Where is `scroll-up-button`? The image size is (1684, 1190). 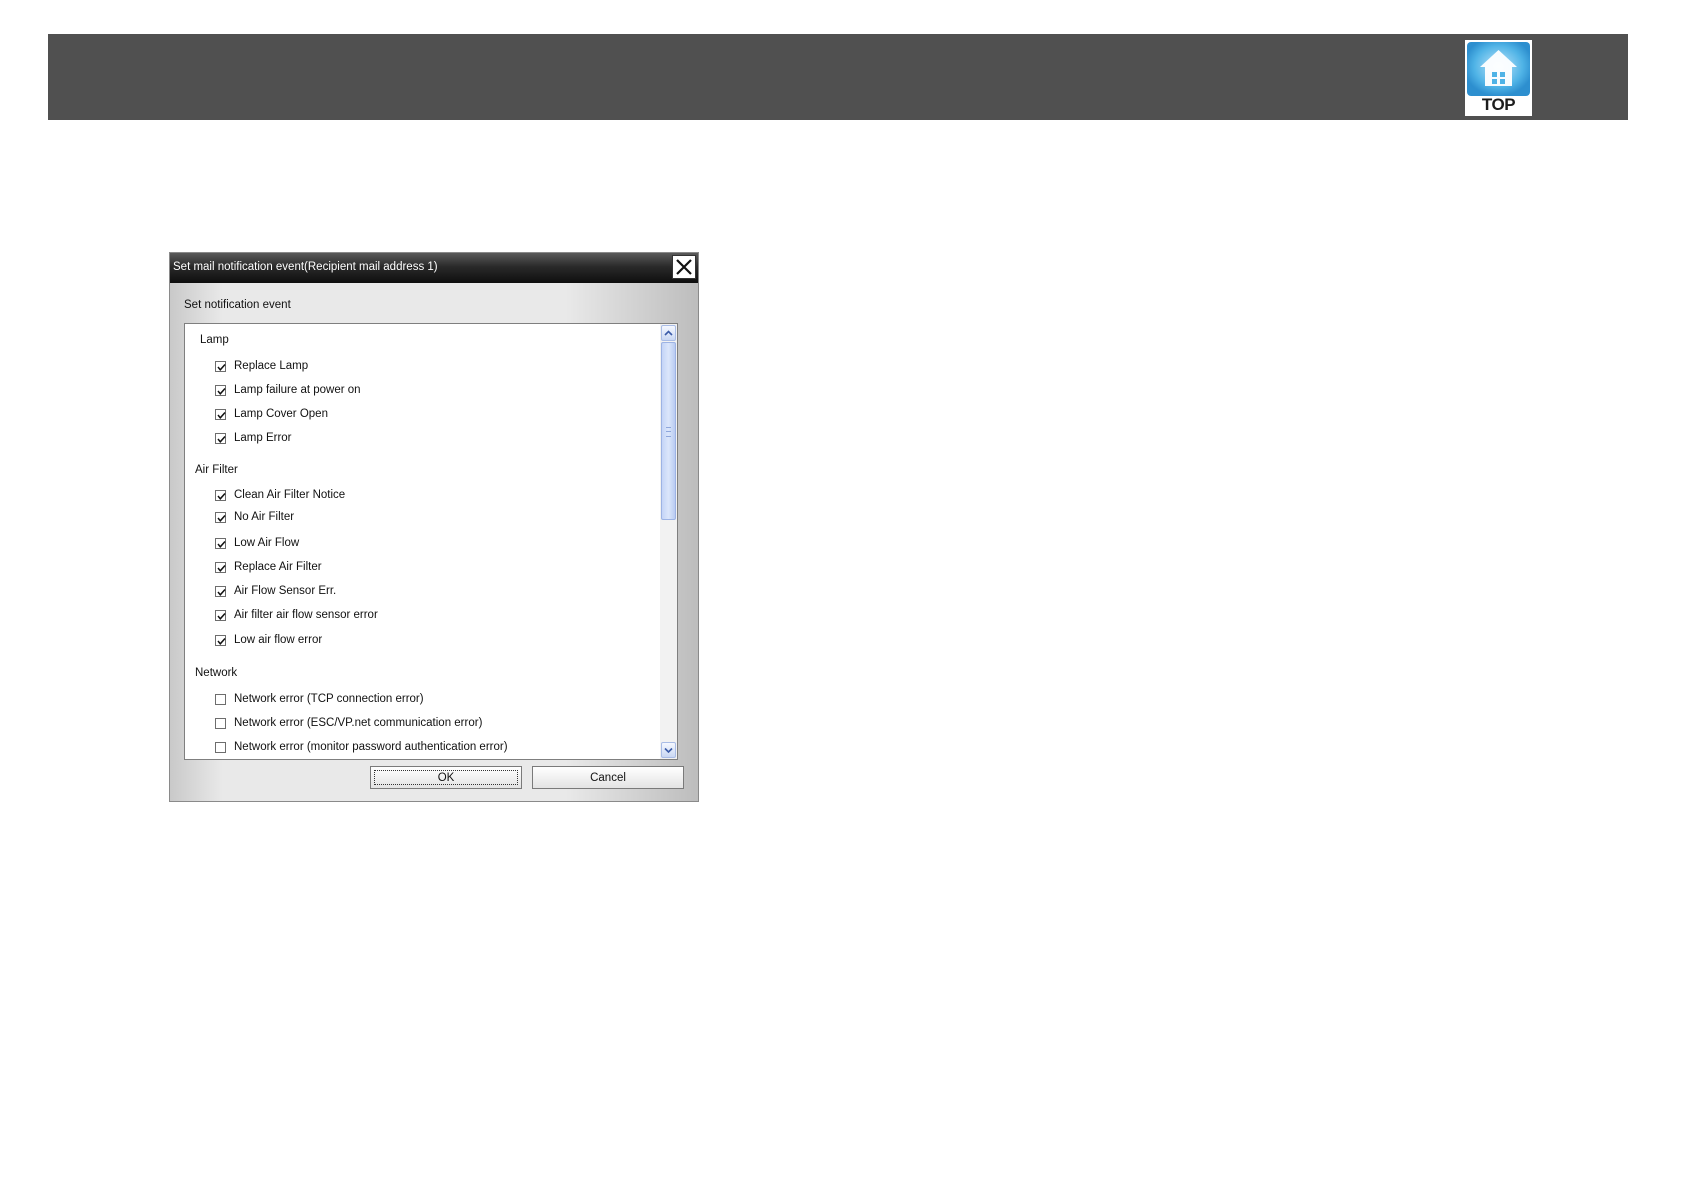
scroll-up-button is located at coordinates (668, 333).